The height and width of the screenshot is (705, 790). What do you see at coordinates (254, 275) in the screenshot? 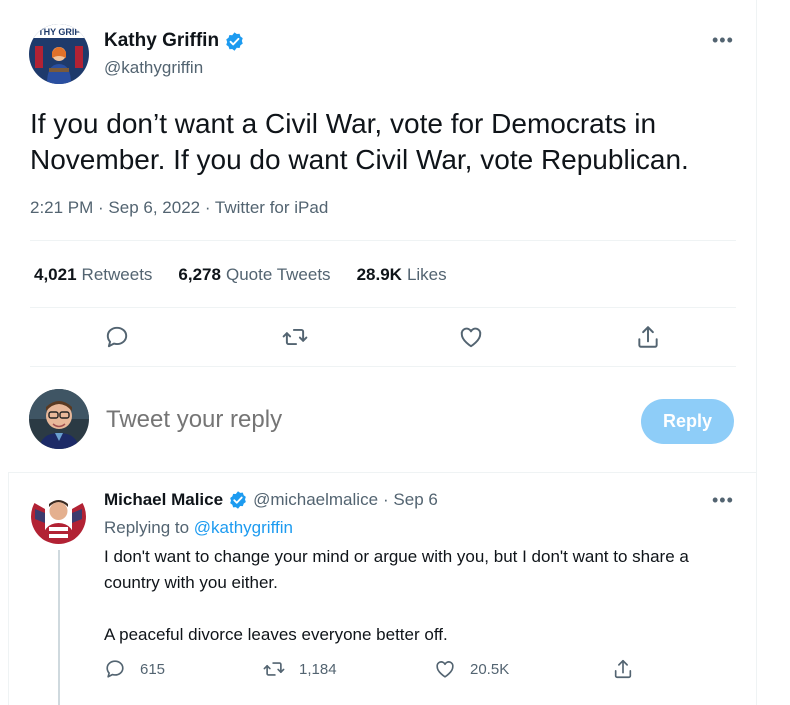
I see `quote-tweets-stat: 6,278 Quote Tweets` at bounding box center [254, 275].